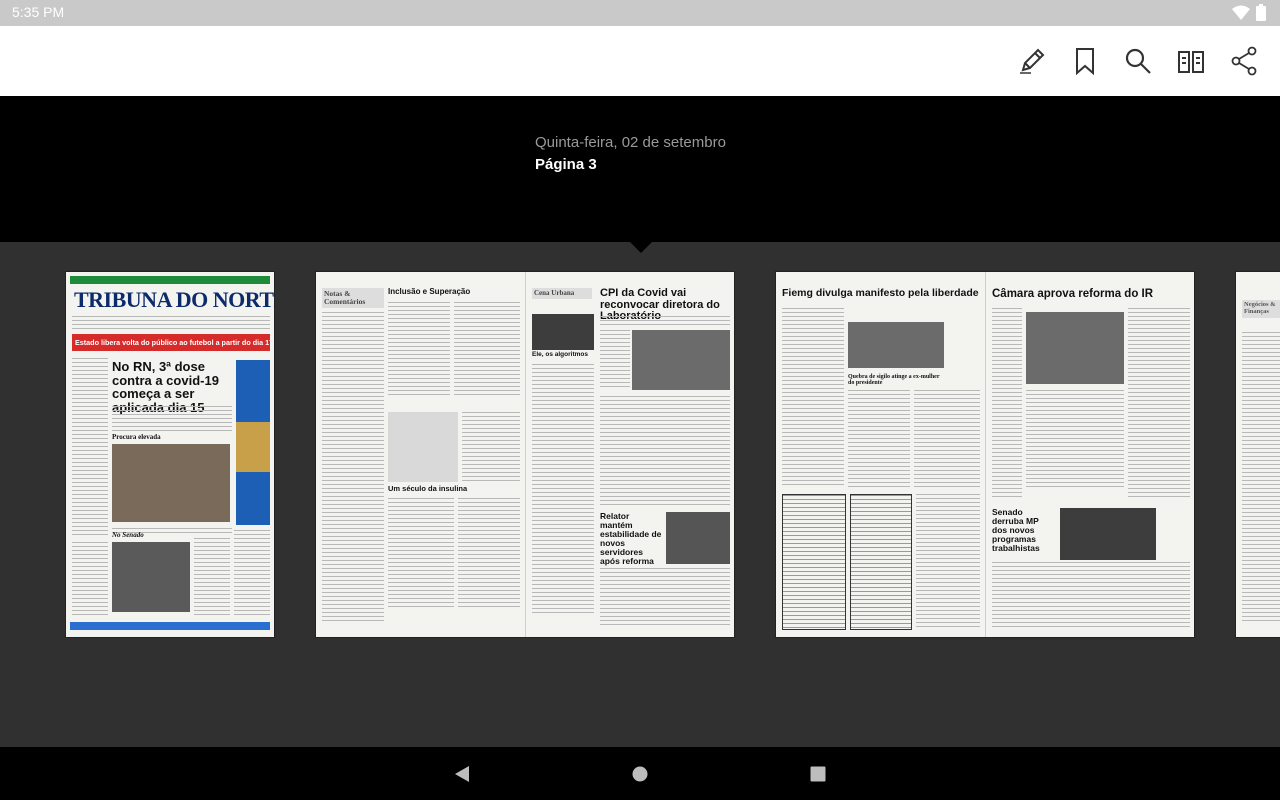 The width and height of the screenshot is (1280, 800). I want to click on front-subhead: Procura elevada, so click(136, 437).